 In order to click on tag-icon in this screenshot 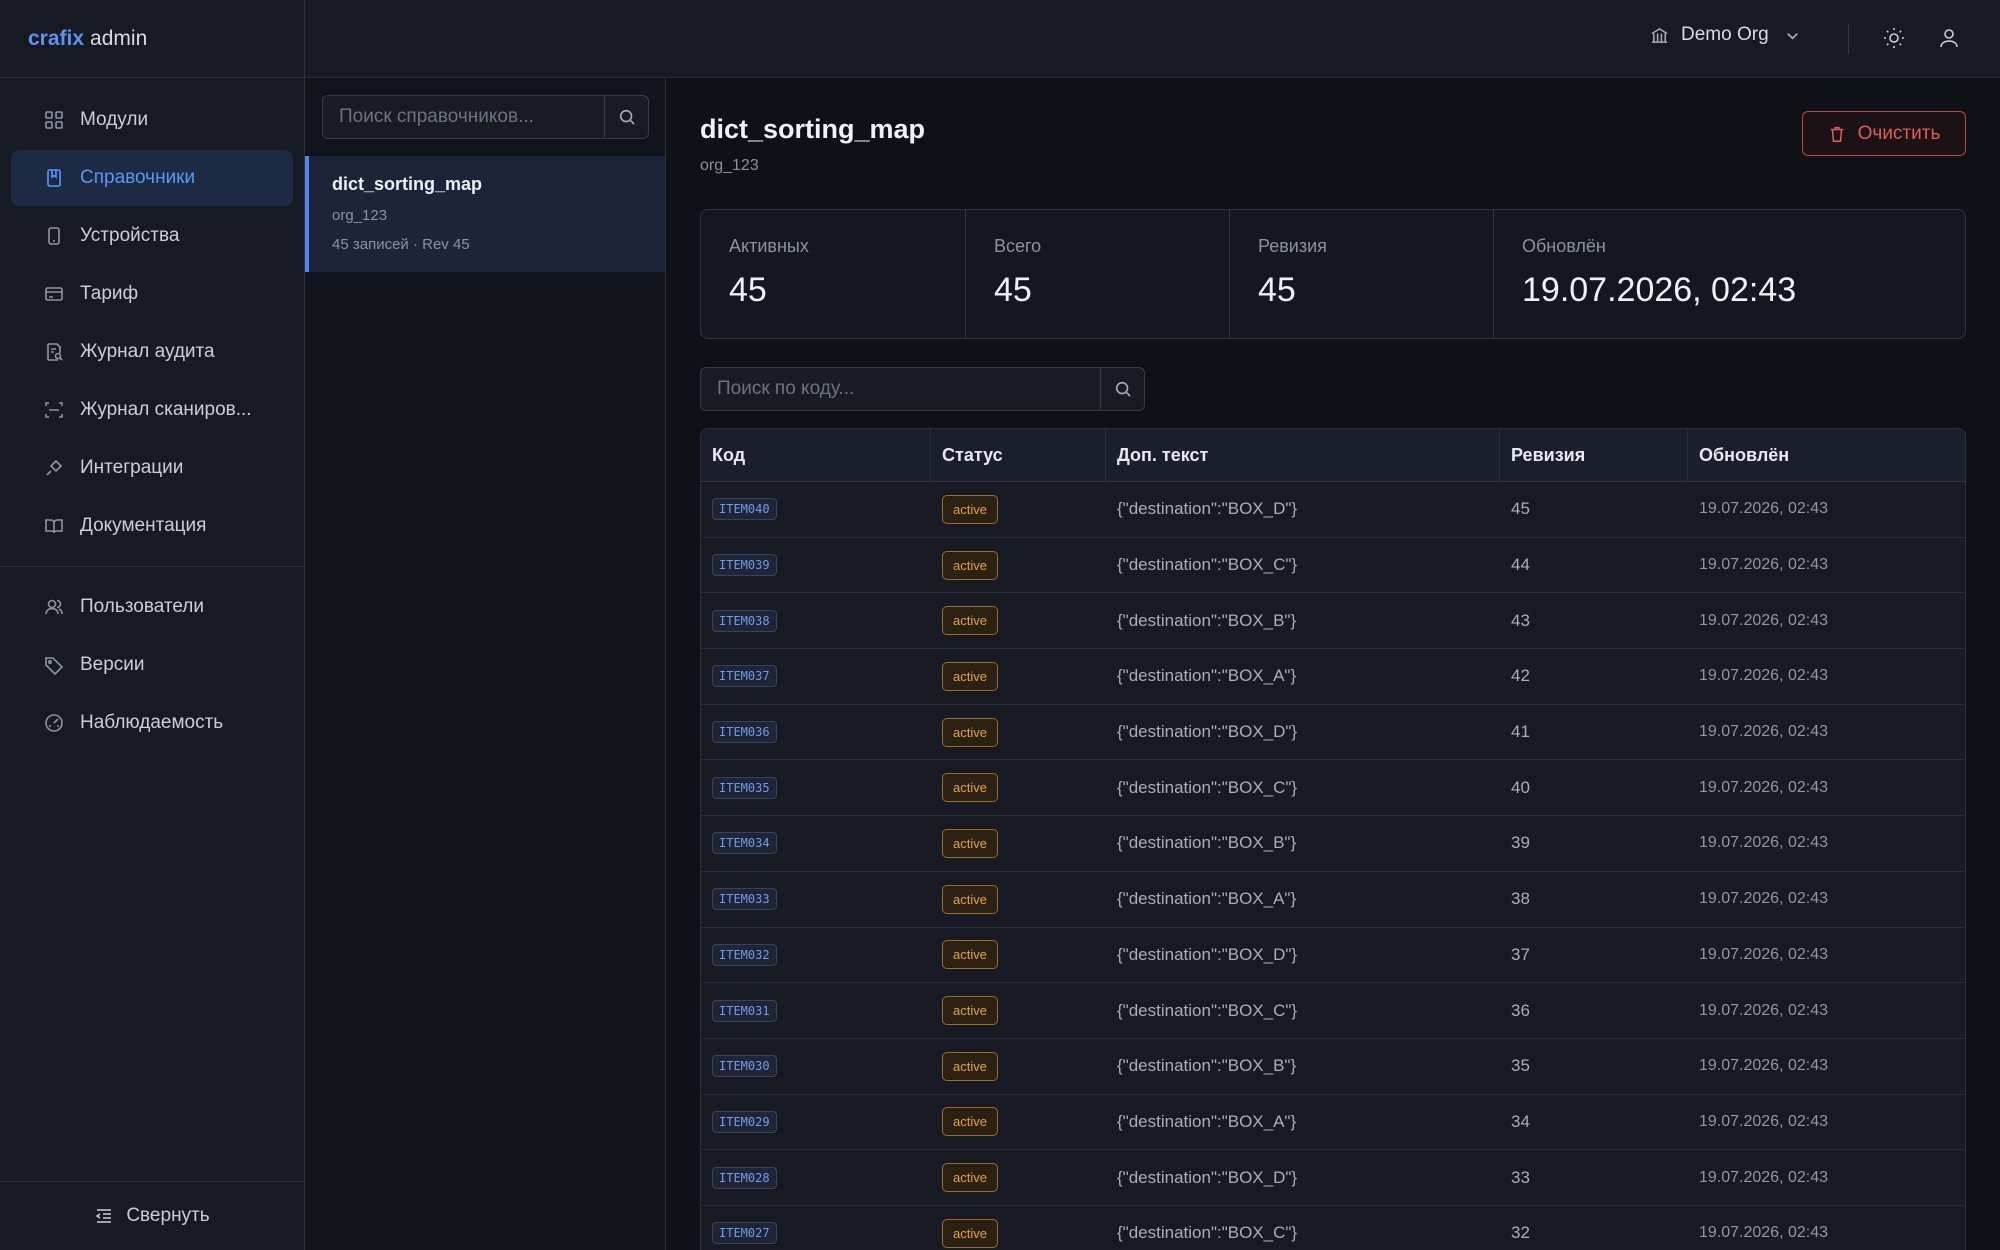, I will do `click(62, 665)`.